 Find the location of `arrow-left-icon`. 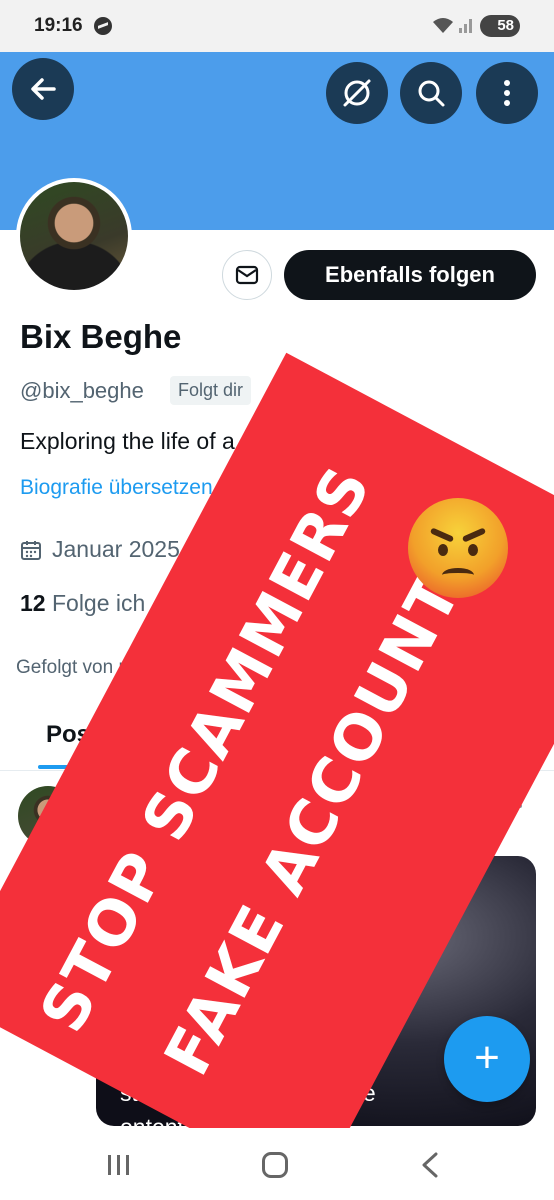

arrow-left-icon is located at coordinates (43, 89).